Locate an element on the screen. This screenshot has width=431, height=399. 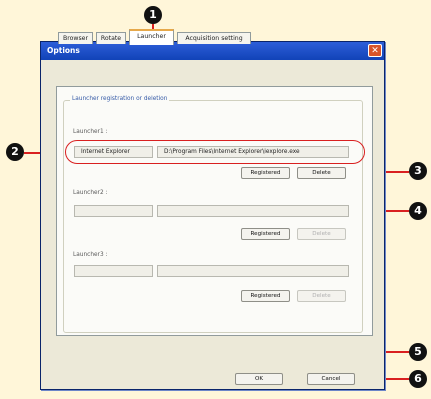
launcher2-label: Launcher2 : is located at coordinates (90, 193).